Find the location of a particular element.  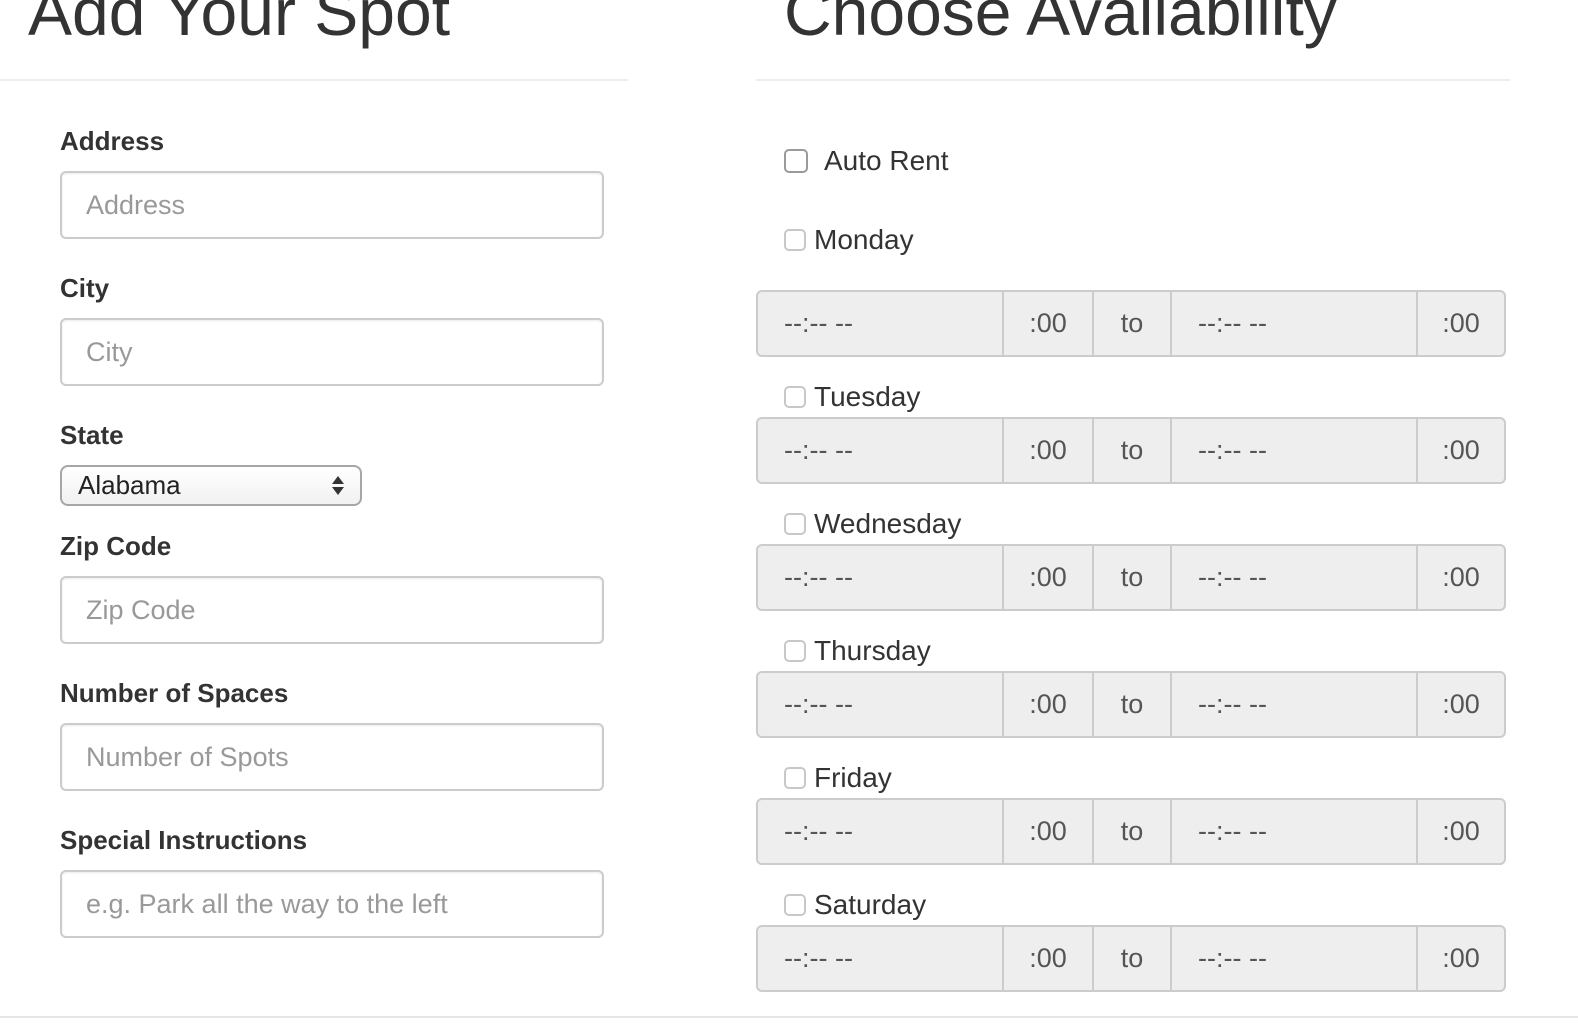

zip-label: Zip Code is located at coordinates (116, 546).